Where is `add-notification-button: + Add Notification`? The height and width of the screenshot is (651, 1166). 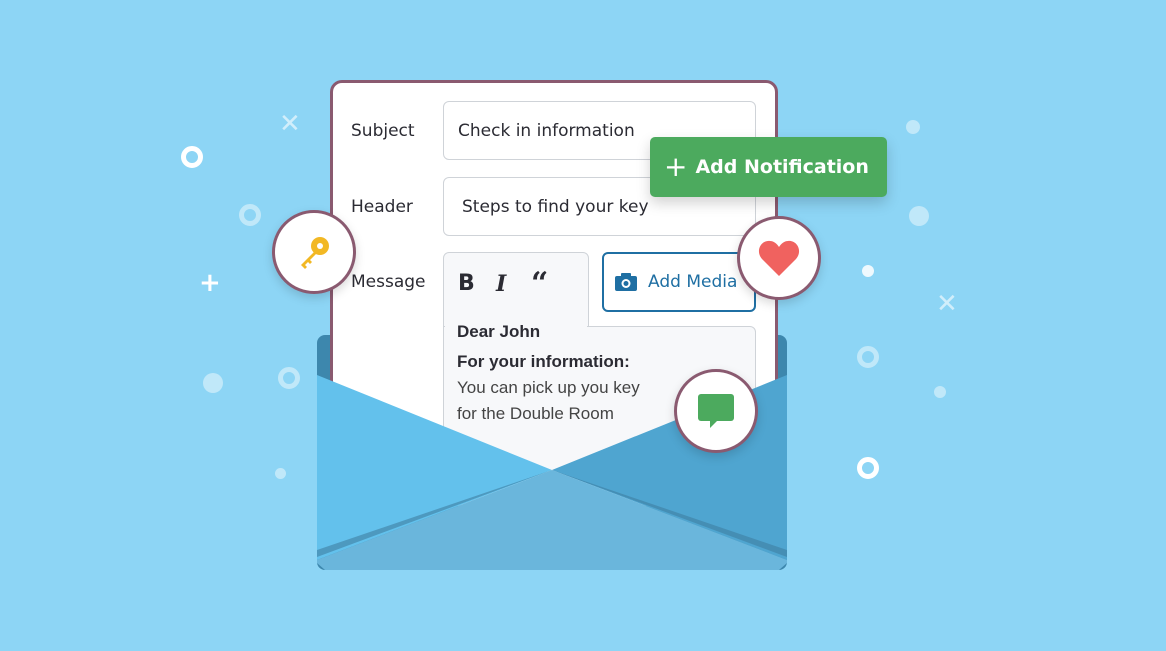 add-notification-button: + Add Notification is located at coordinates (768, 167).